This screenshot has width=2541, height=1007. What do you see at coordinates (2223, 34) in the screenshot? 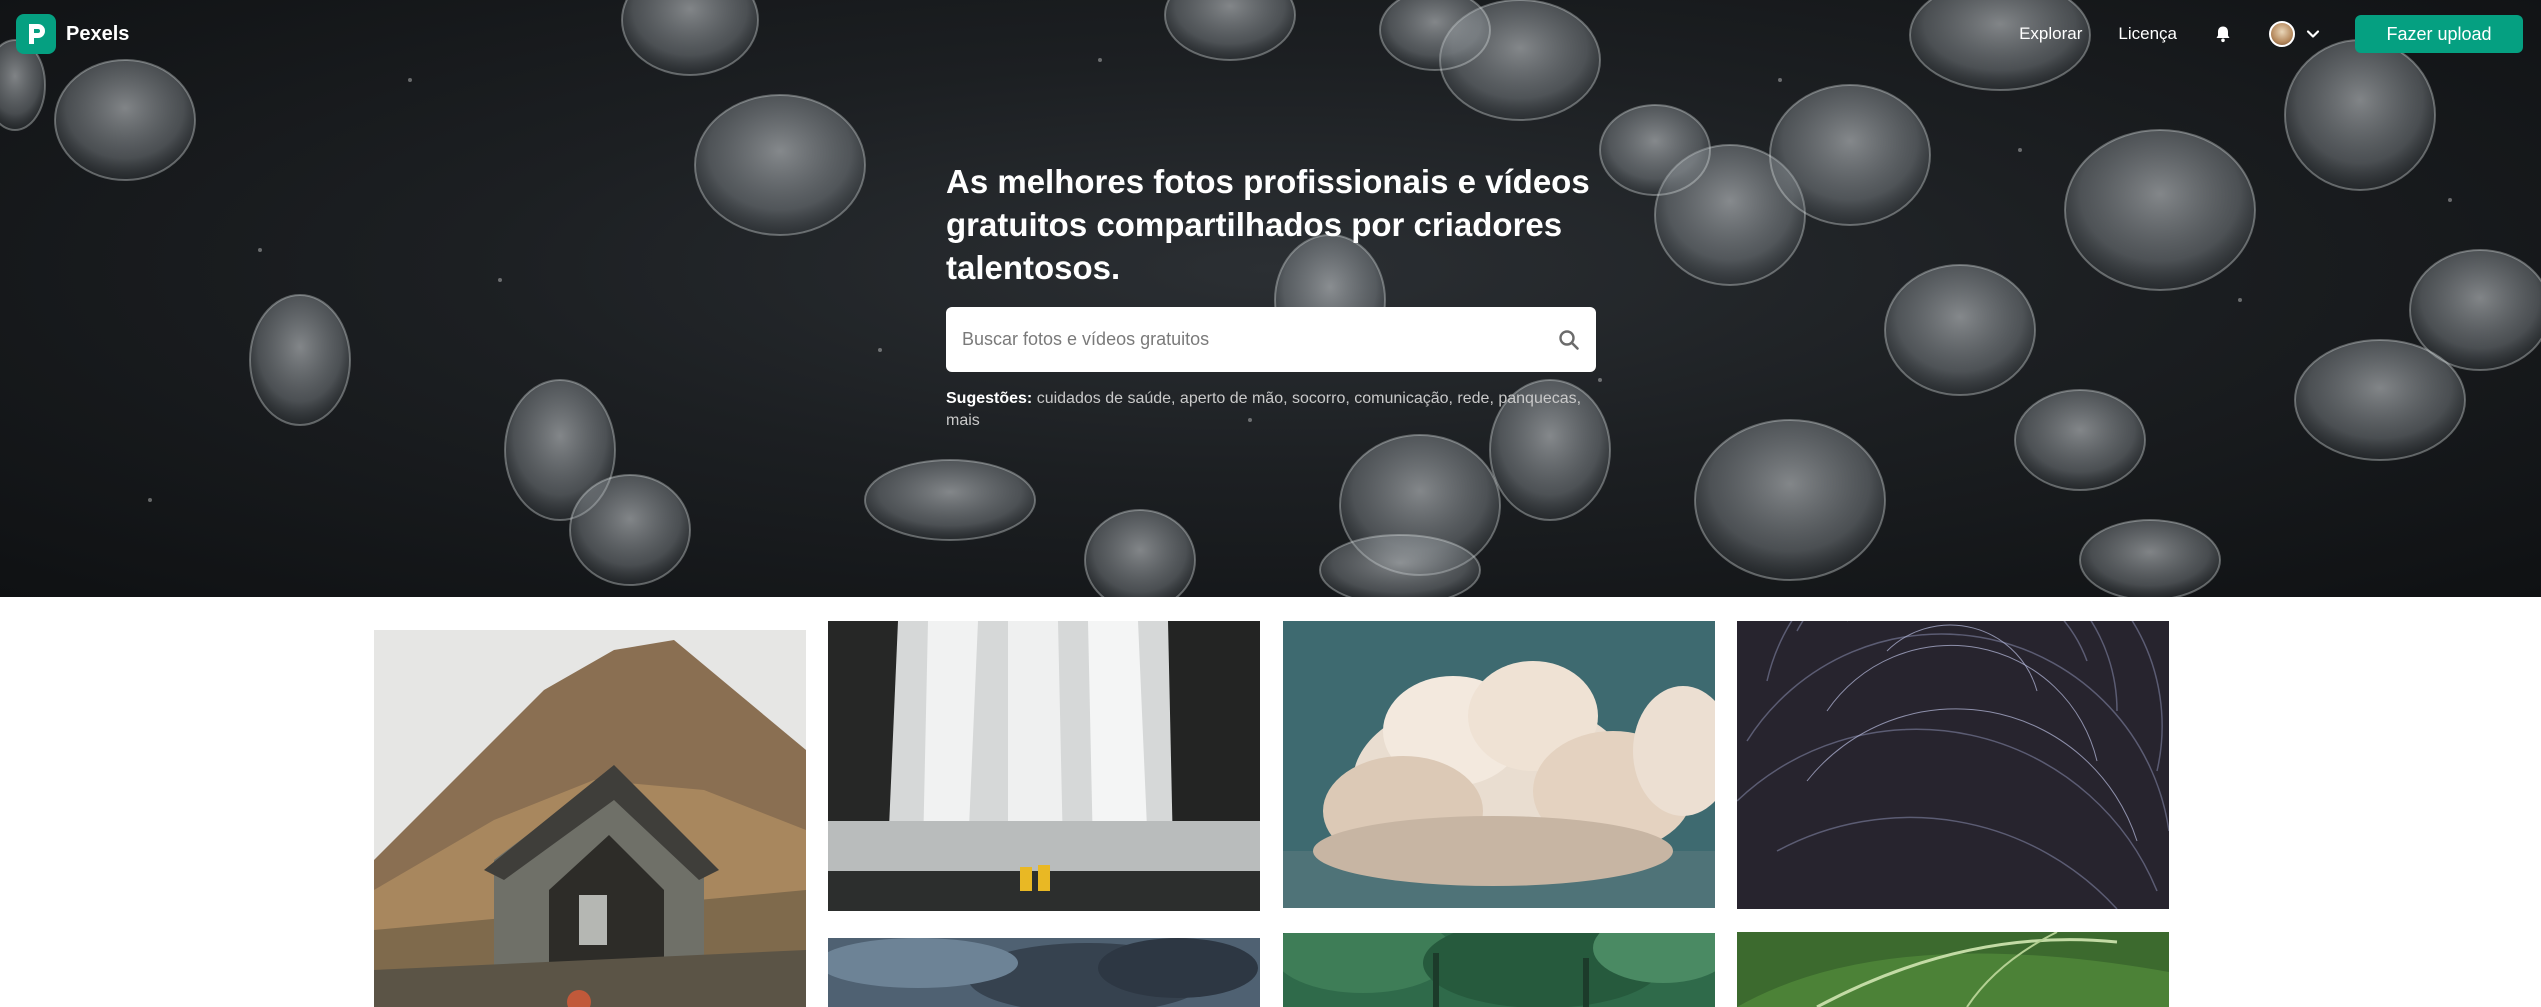
I see `bell-icon` at bounding box center [2223, 34].